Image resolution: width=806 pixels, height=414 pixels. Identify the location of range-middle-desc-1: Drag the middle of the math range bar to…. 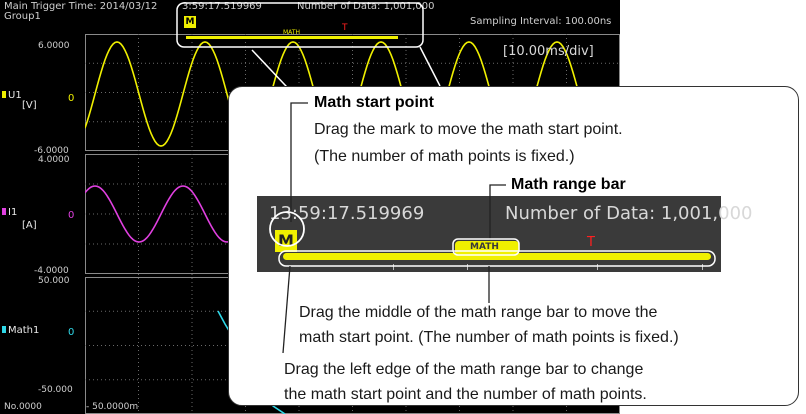
(478, 312).